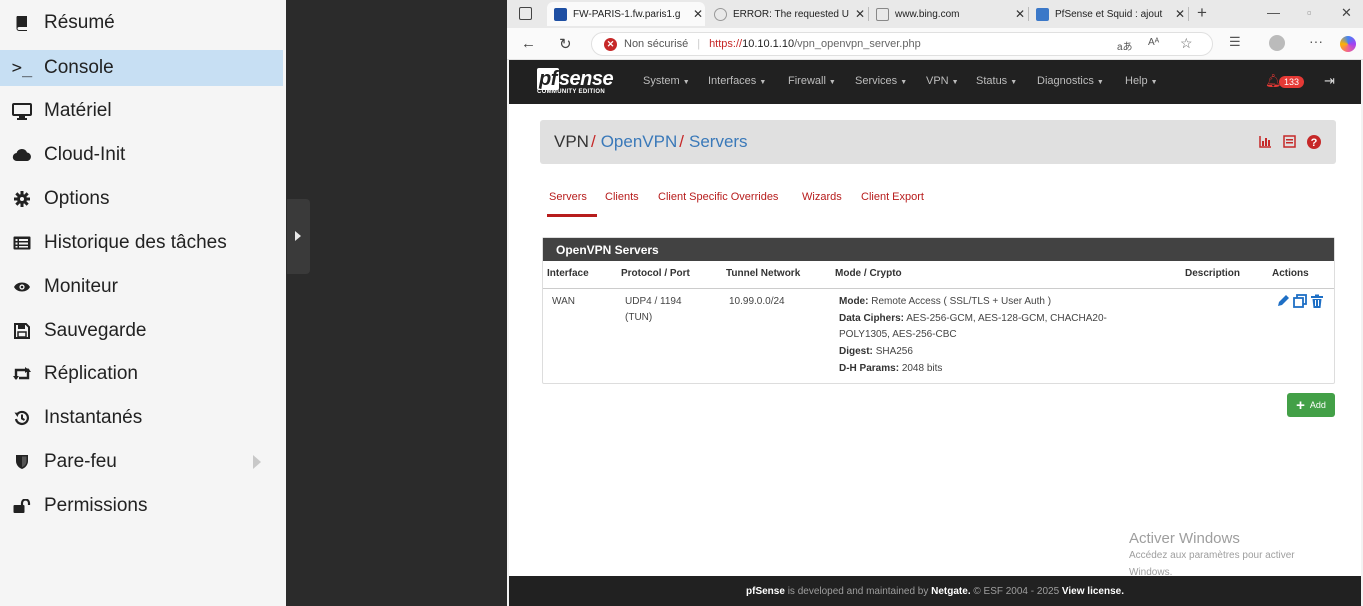  What do you see at coordinates (571, 141) in the screenshot?
I see `breadcrumb-vpn: VPN` at bounding box center [571, 141].